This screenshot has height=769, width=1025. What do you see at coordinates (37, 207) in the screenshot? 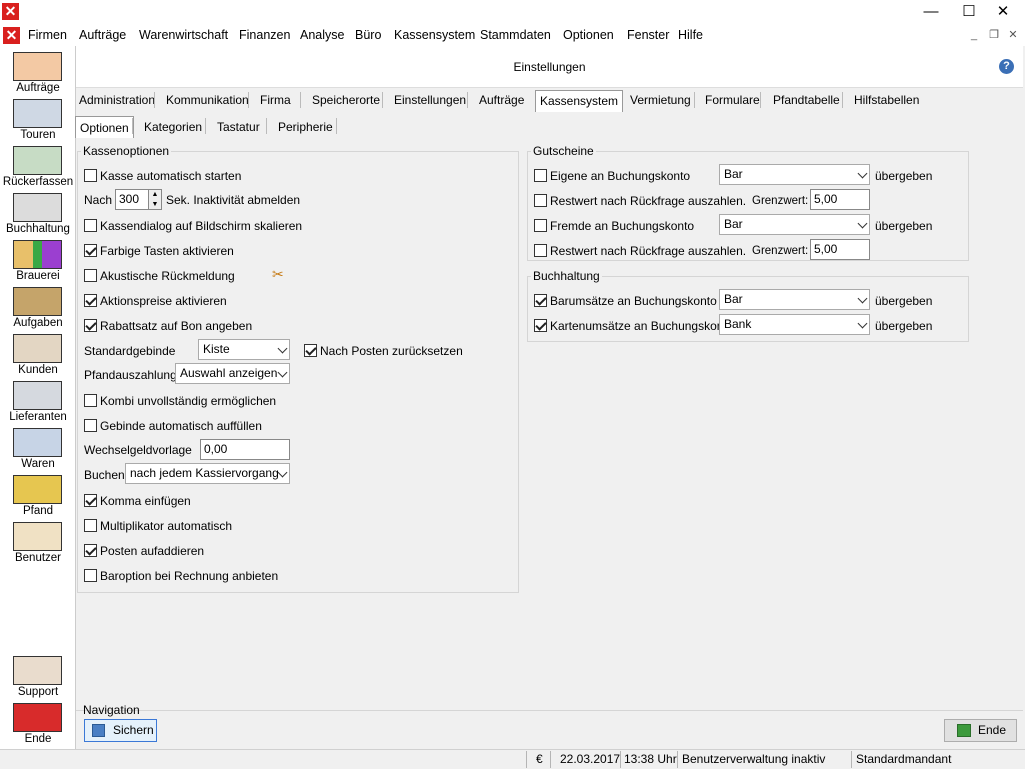
I see `calculator-icon` at bounding box center [37, 207].